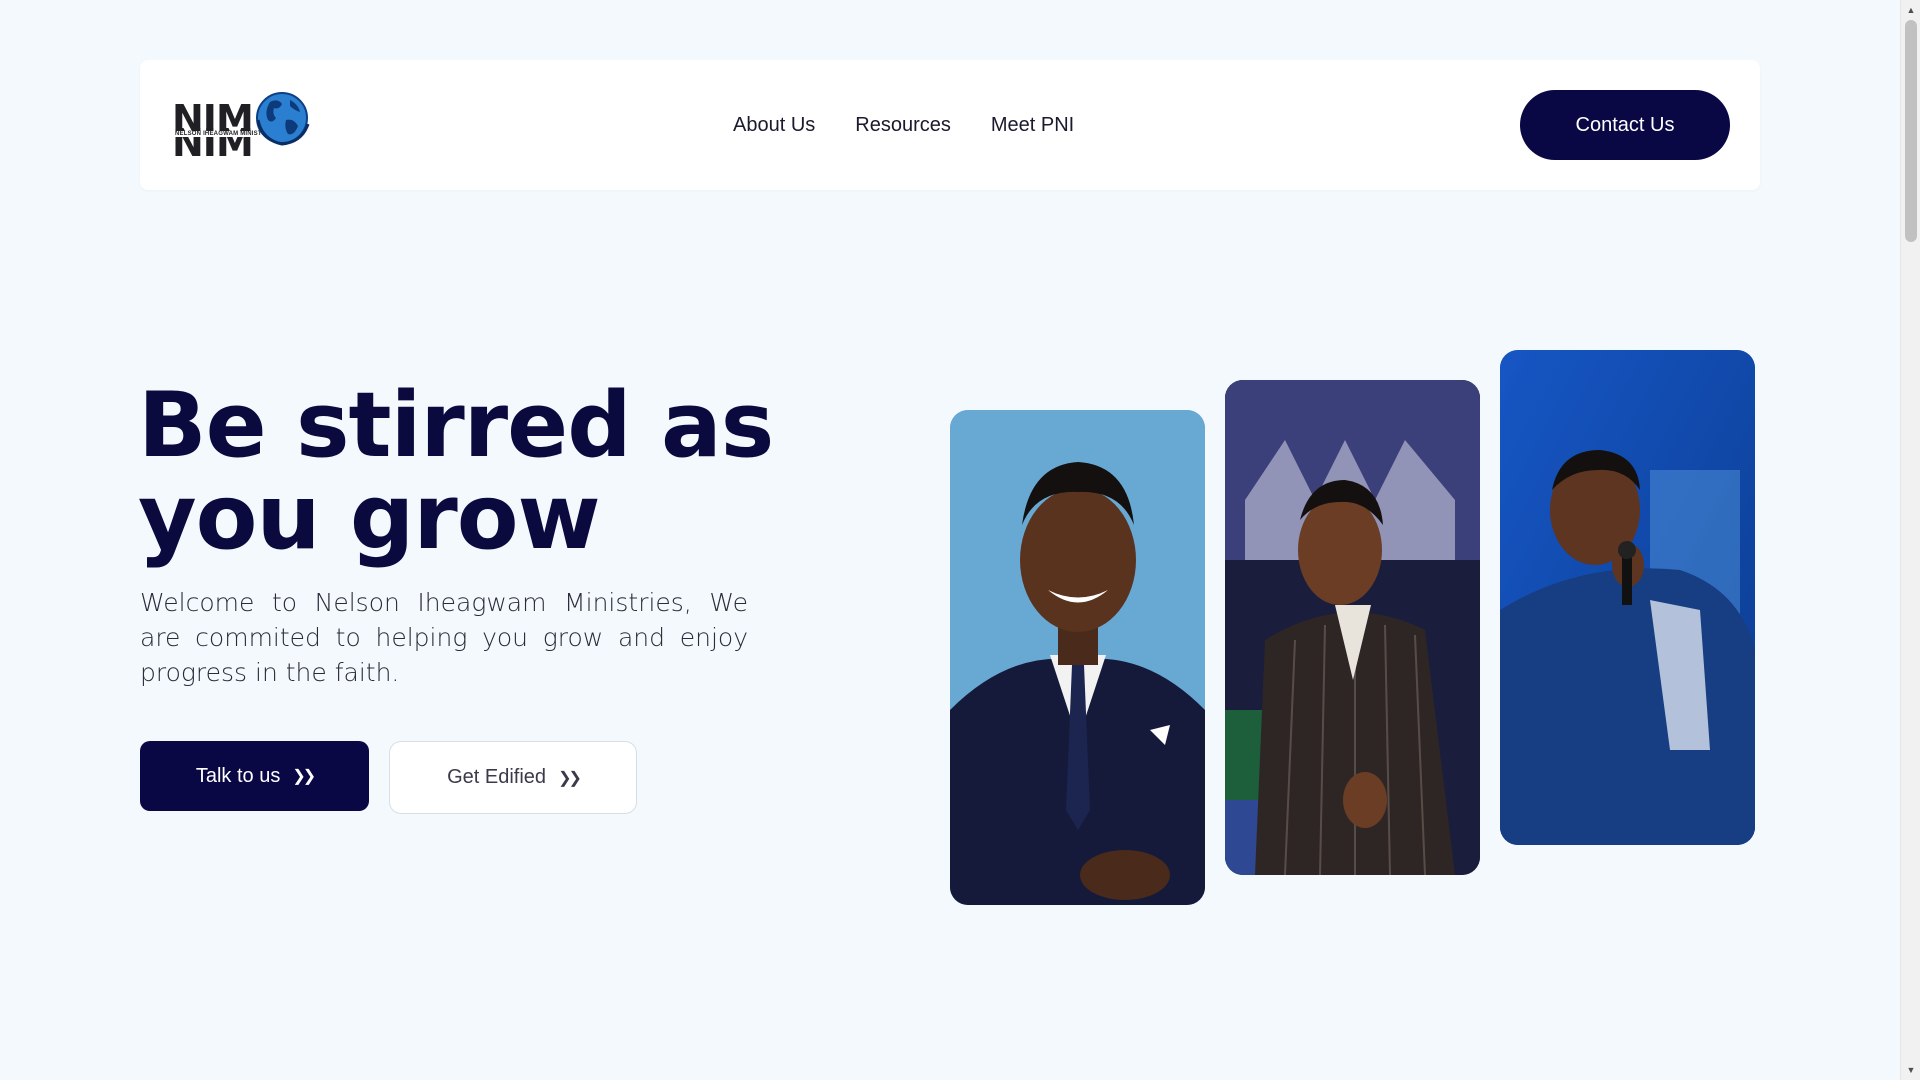 The image size is (1920, 1080). What do you see at coordinates (1910, 1070) in the screenshot?
I see `scroll-down-icon: ▼` at bounding box center [1910, 1070].